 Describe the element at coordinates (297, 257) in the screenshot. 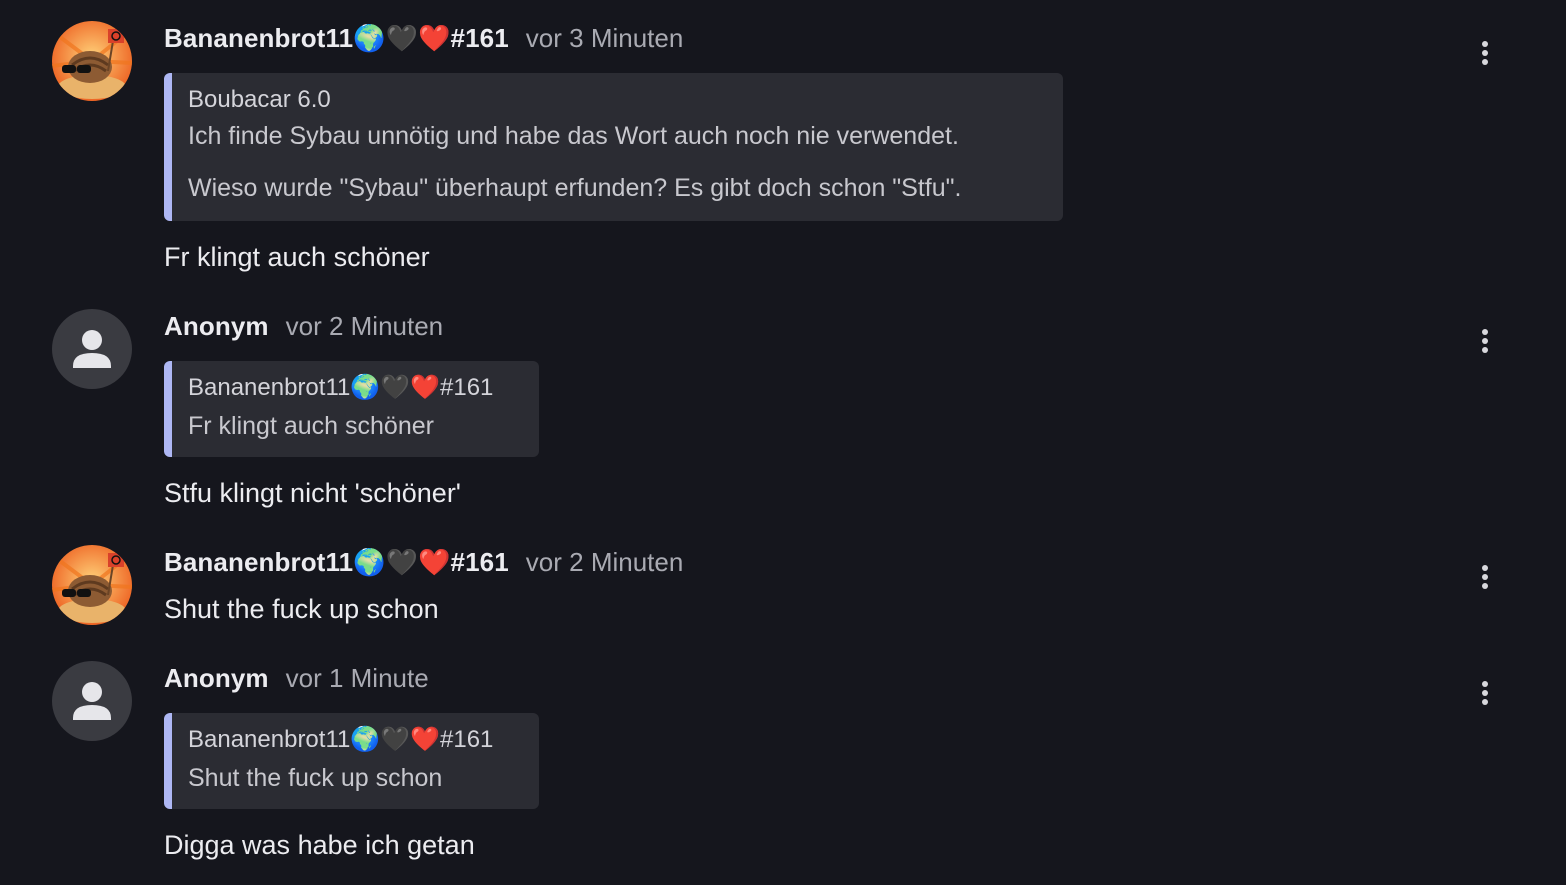

I see `comment-text: Fr klingt auch schöner` at that location.